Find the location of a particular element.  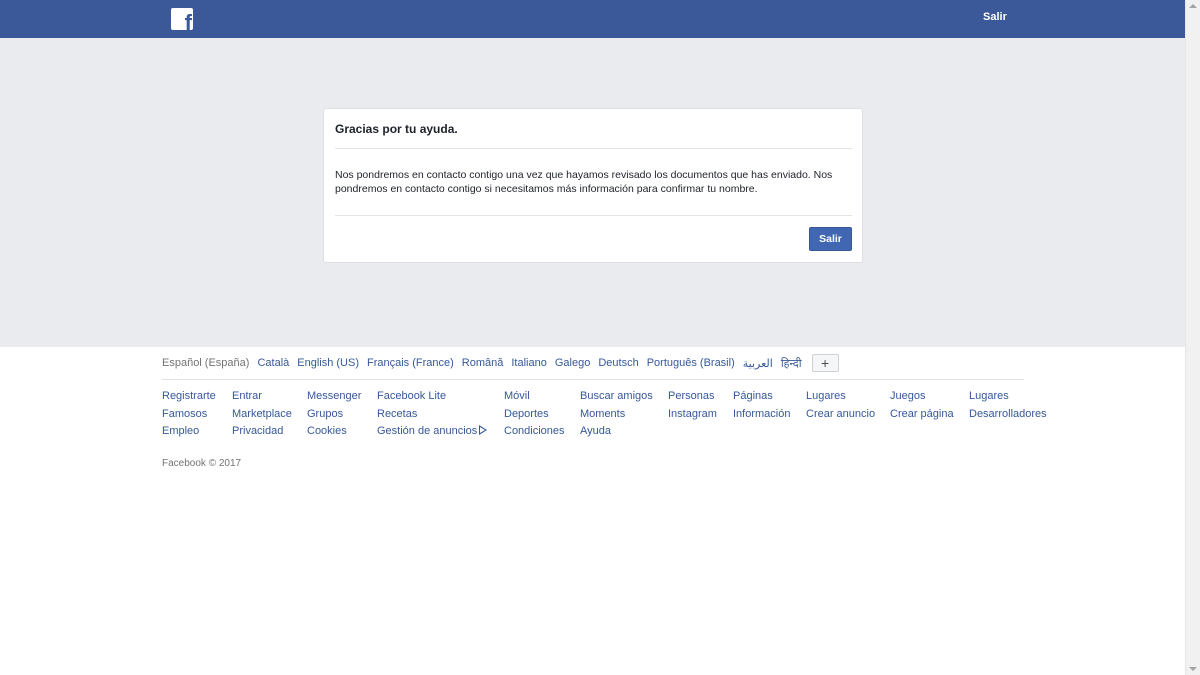

footer-link-recetas: Recetas is located at coordinates (432, 415).